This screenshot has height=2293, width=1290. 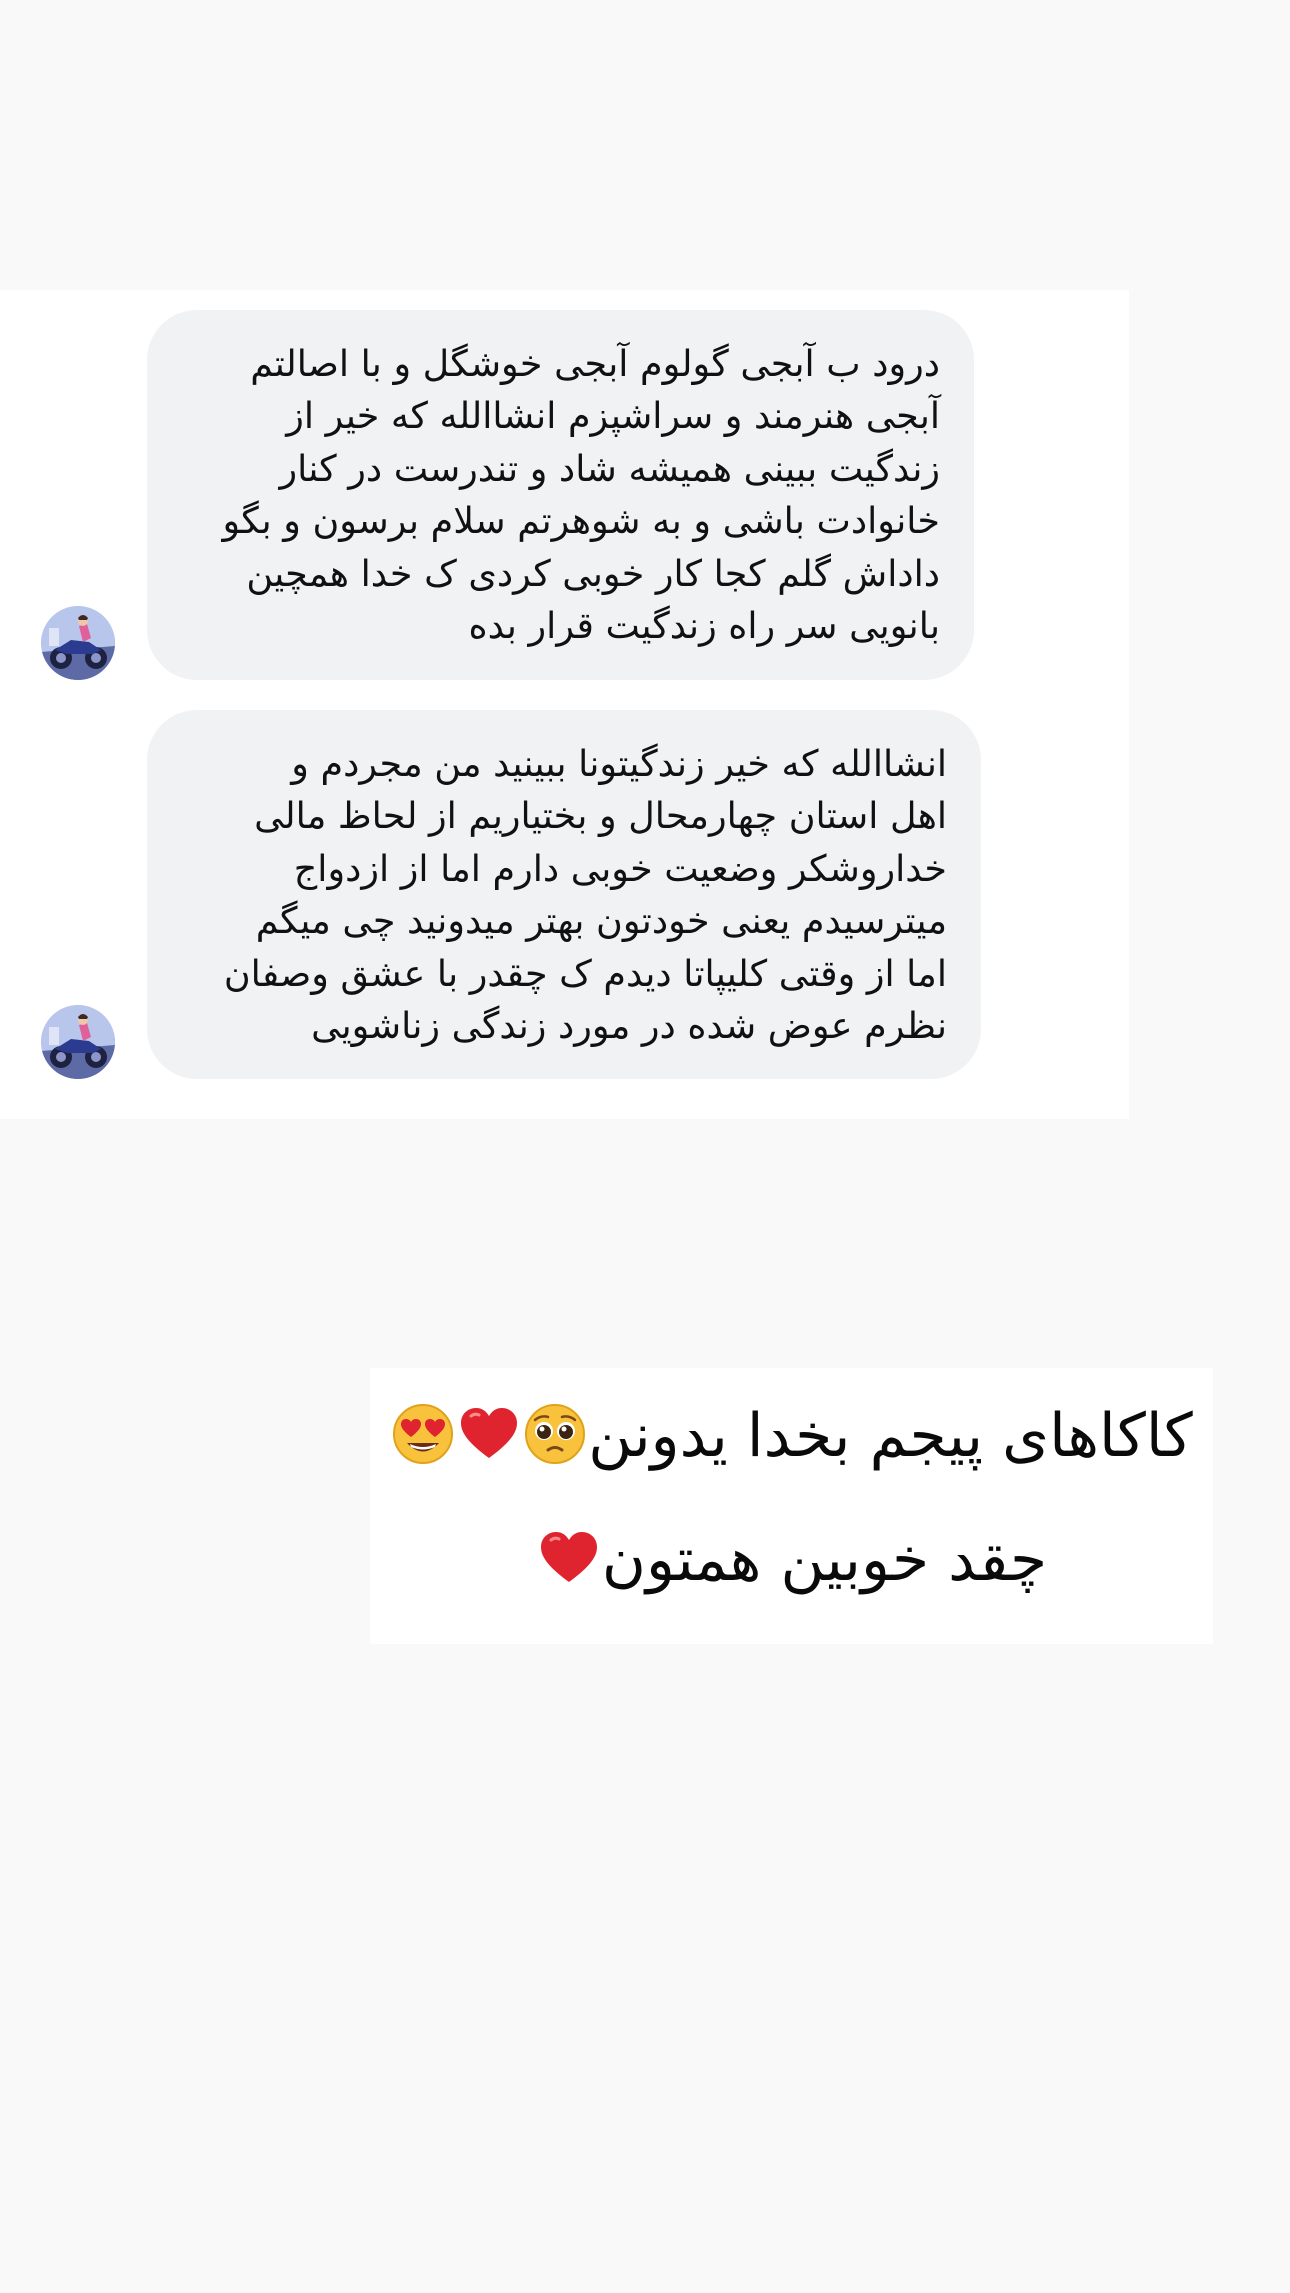 I want to click on caption-line-1: کاکاهای پیجم بخدا یدونن, so click(x=791, y=1436).